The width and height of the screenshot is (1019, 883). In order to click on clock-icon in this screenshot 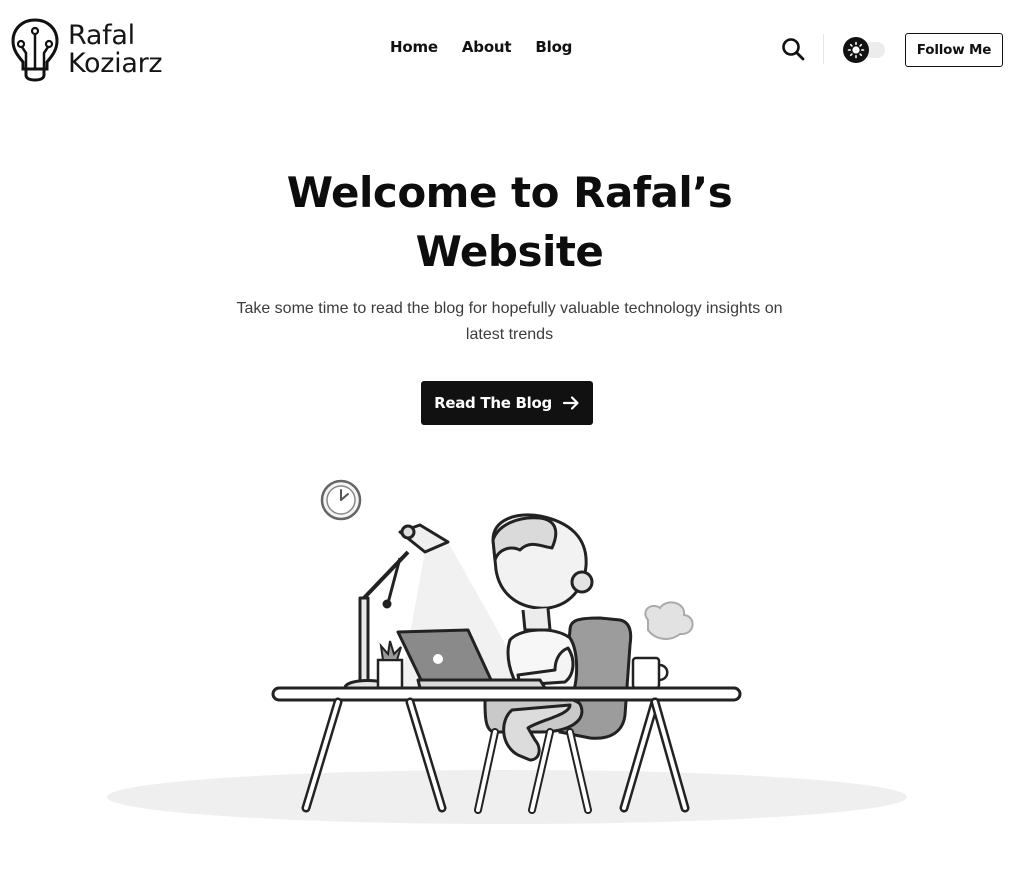, I will do `click(341, 500)`.